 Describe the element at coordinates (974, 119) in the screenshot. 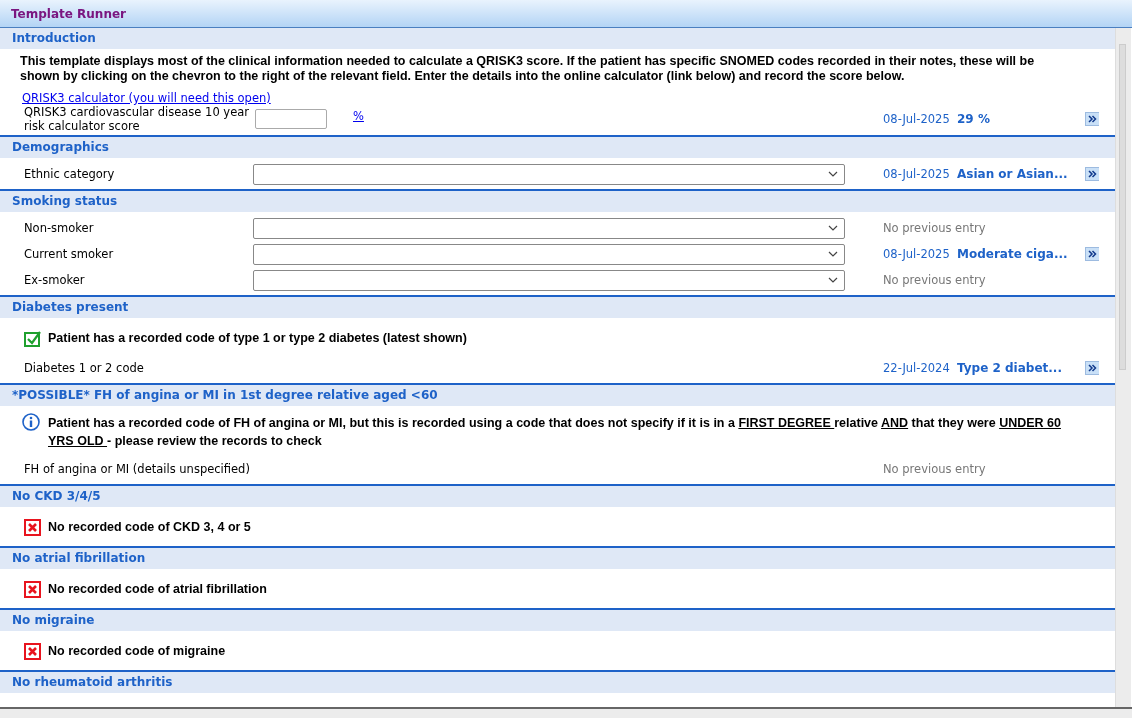

I see `previous-value: 29 %` at that location.